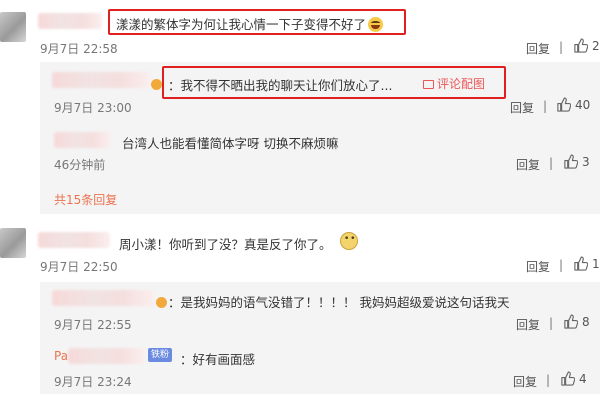 The width and height of the screenshot is (600, 394). I want to click on like-count: 8, so click(586, 321).